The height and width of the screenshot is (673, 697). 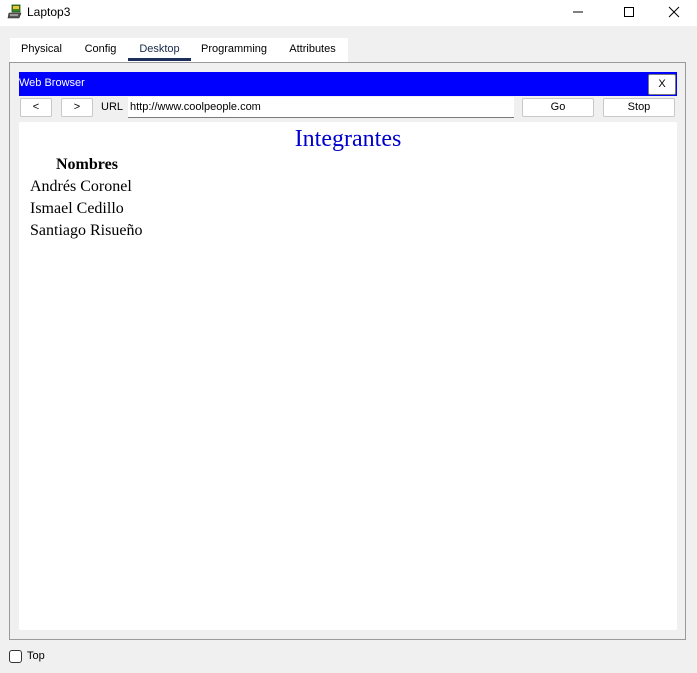 I want to click on url-input: http://www.coolpeople.com, so click(x=321, y=107).